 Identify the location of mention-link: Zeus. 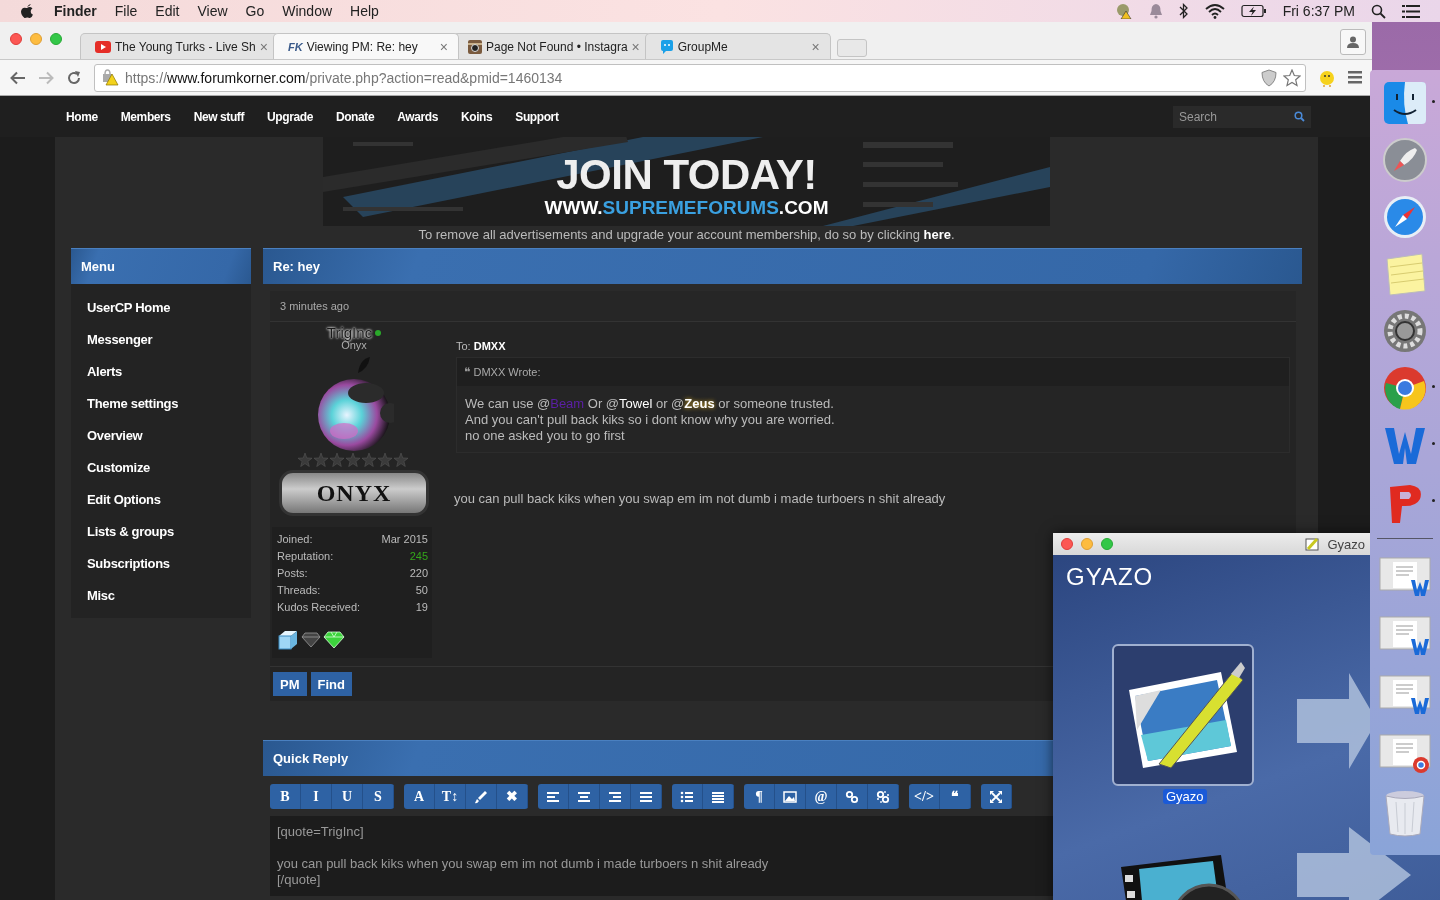
(699, 403).